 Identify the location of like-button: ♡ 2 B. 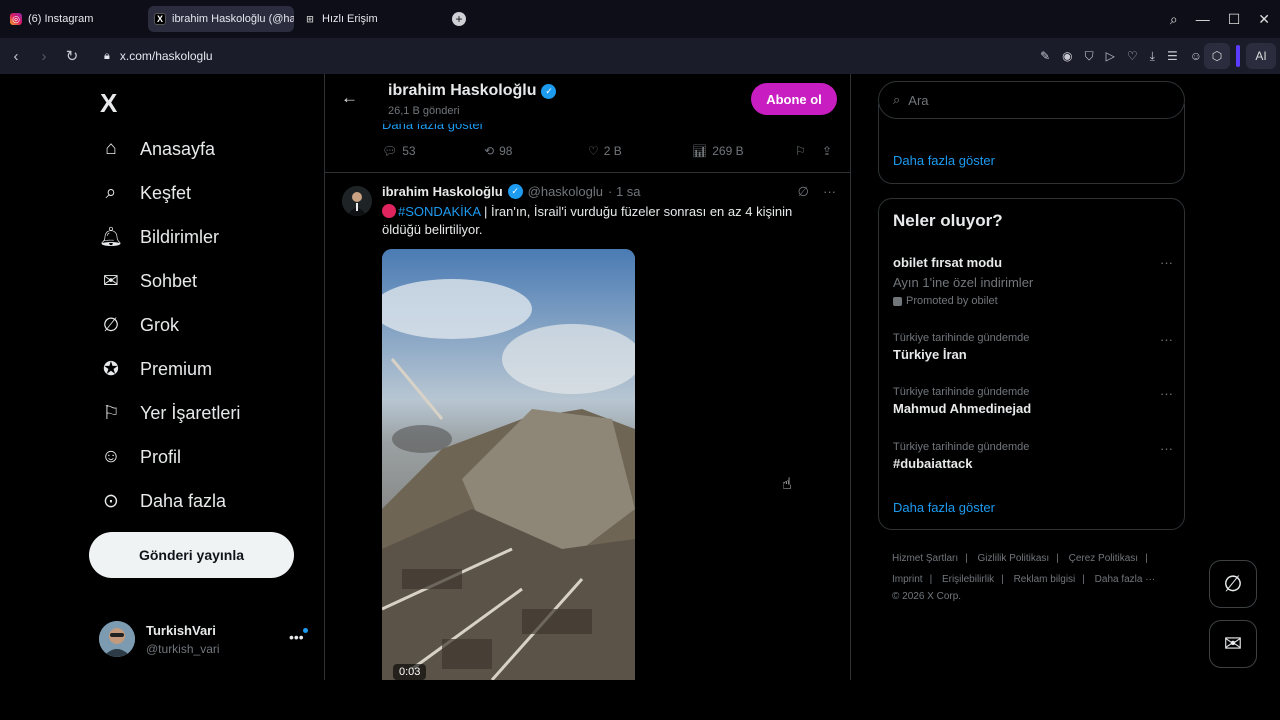
(605, 151).